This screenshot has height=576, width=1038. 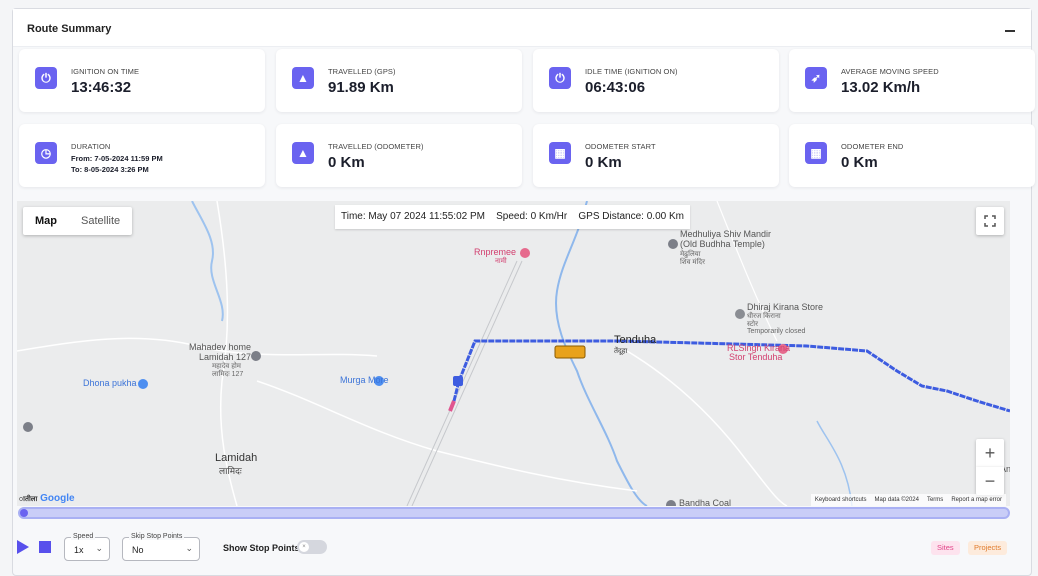 I want to click on fullscreen-button, so click(x=990, y=221).